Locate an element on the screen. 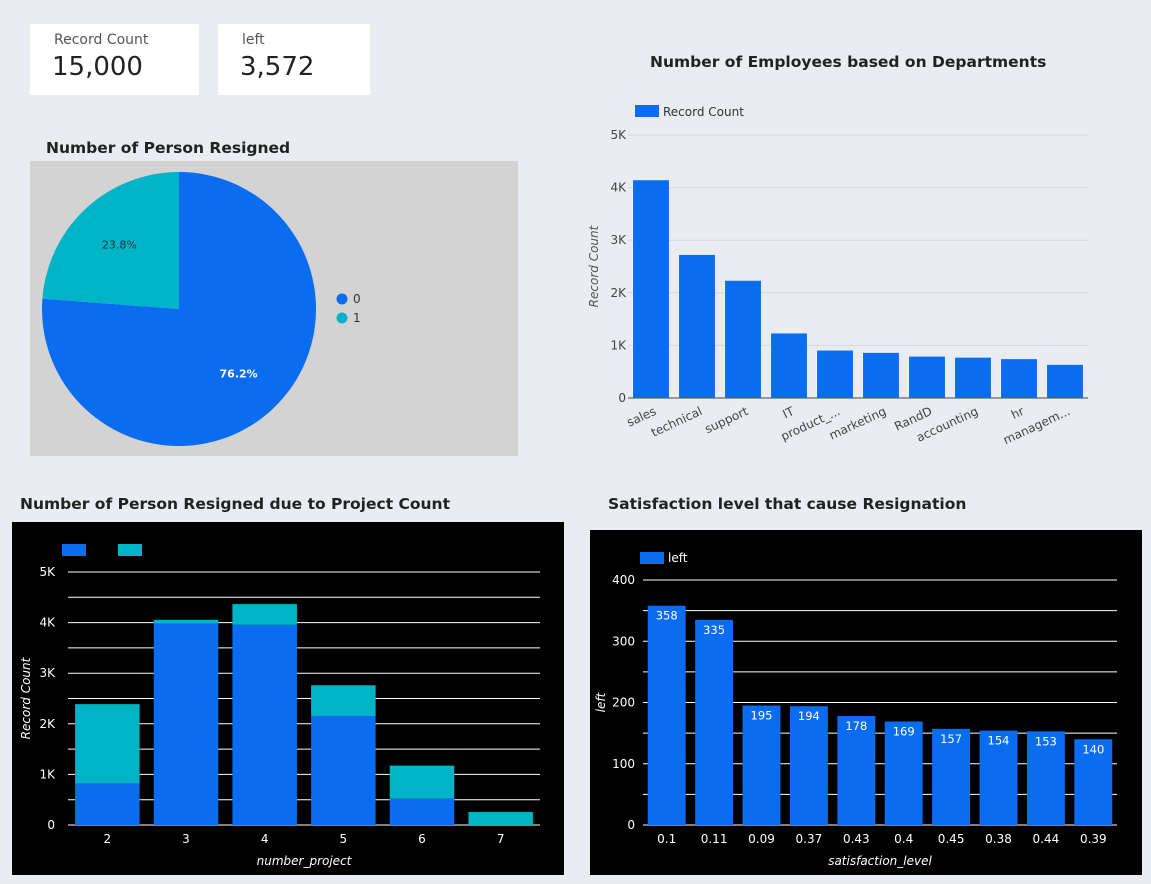 The height and width of the screenshot is (884, 1151). y-tick-label: 100 is located at coordinates (623, 764).